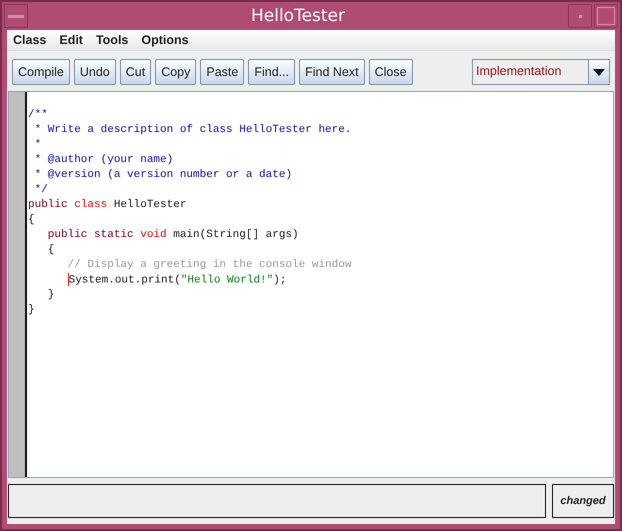 The width and height of the screenshot is (622, 531). What do you see at coordinates (193, 130) in the screenshot?
I see `code-line: * Write a description of class HelloTester here.` at bounding box center [193, 130].